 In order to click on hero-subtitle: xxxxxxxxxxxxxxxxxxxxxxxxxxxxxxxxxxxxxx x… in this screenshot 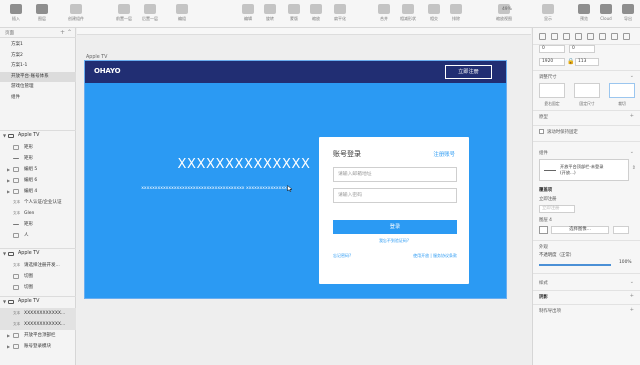, I will do `click(214, 189)`.